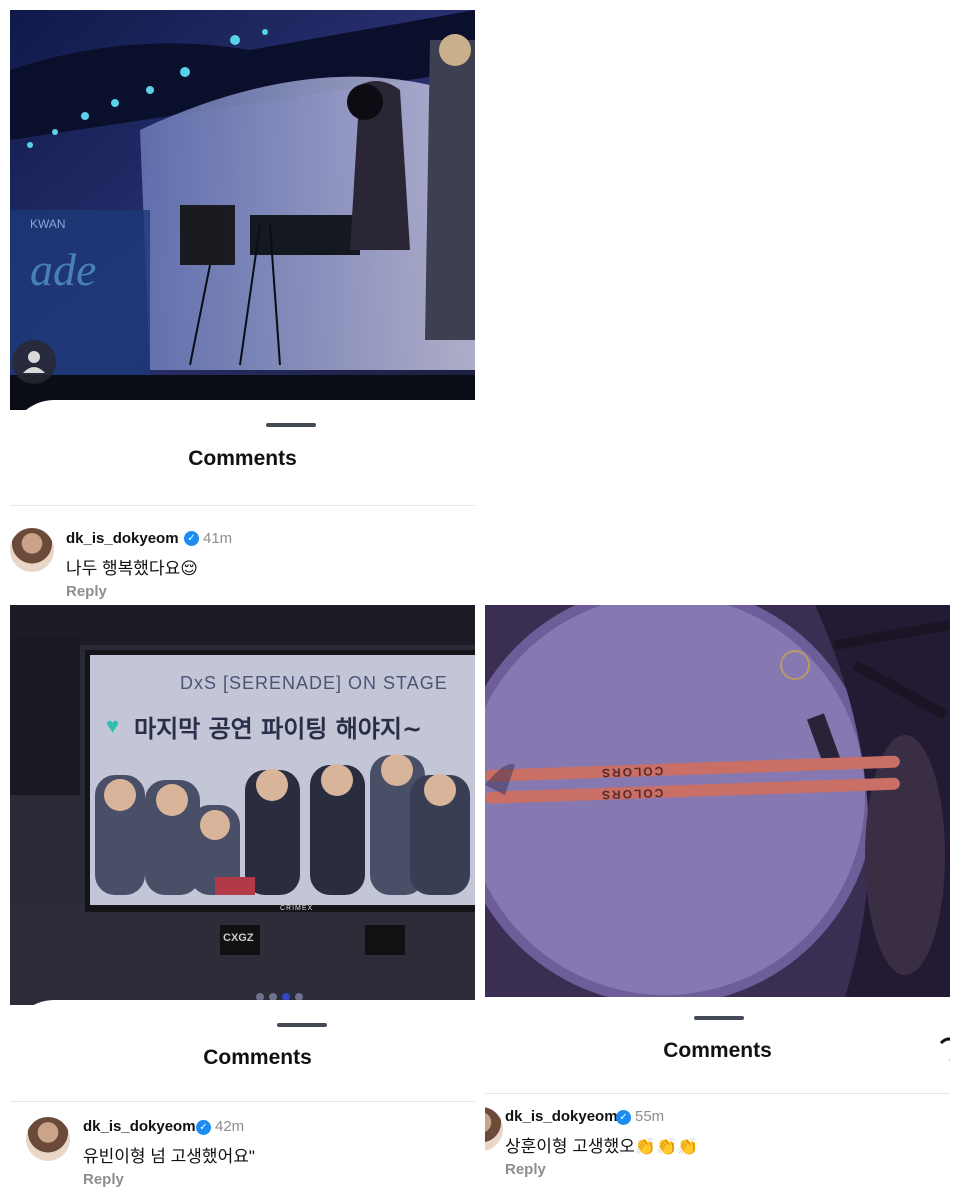 Image resolution: width=960 pixels, height=1200 pixels. What do you see at coordinates (113, 725) in the screenshot?
I see `heart-icon: ♥` at bounding box center [113, 725].